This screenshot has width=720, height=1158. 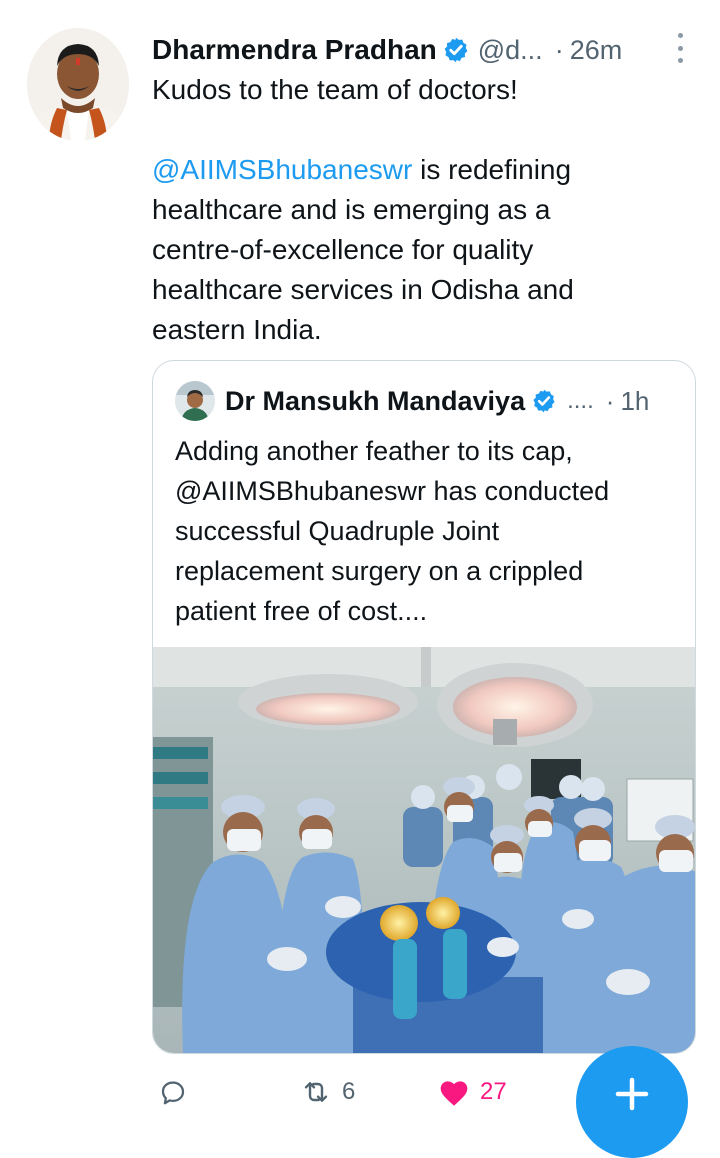 I want to click on tweet-timestamp: 26m, so click(x=596, y=50).